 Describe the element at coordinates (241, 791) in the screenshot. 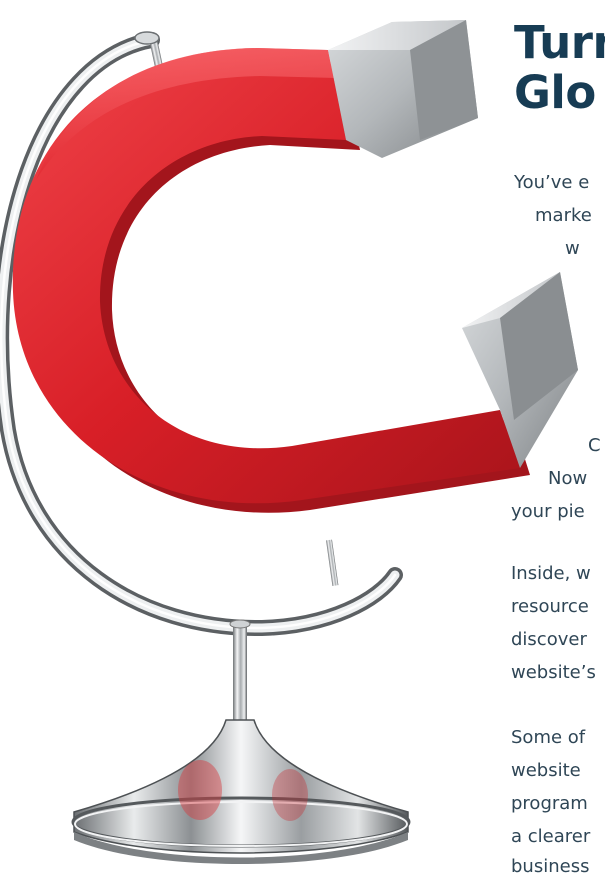

I see `globe-stand-base` at that location.